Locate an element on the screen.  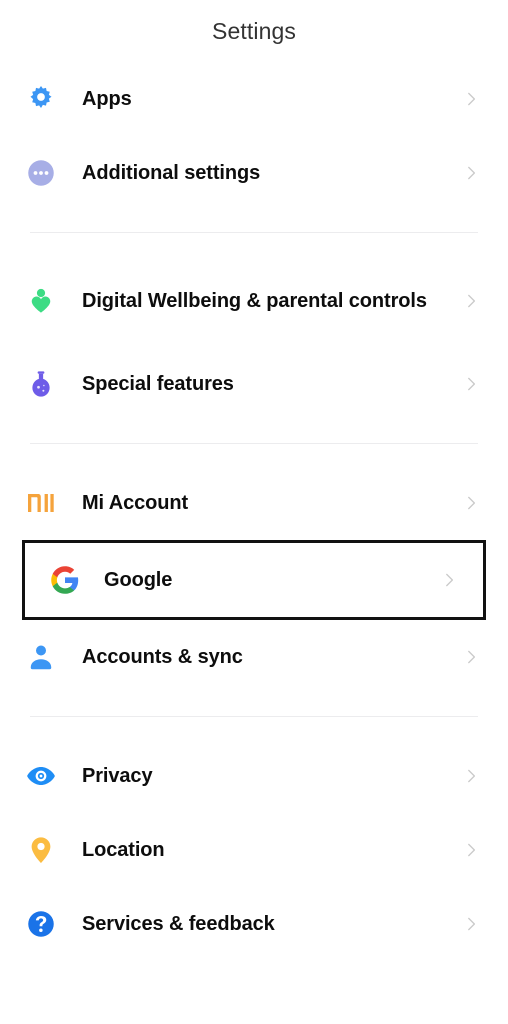
ellipsis-circle-icon is located at coordinates (41, 173).